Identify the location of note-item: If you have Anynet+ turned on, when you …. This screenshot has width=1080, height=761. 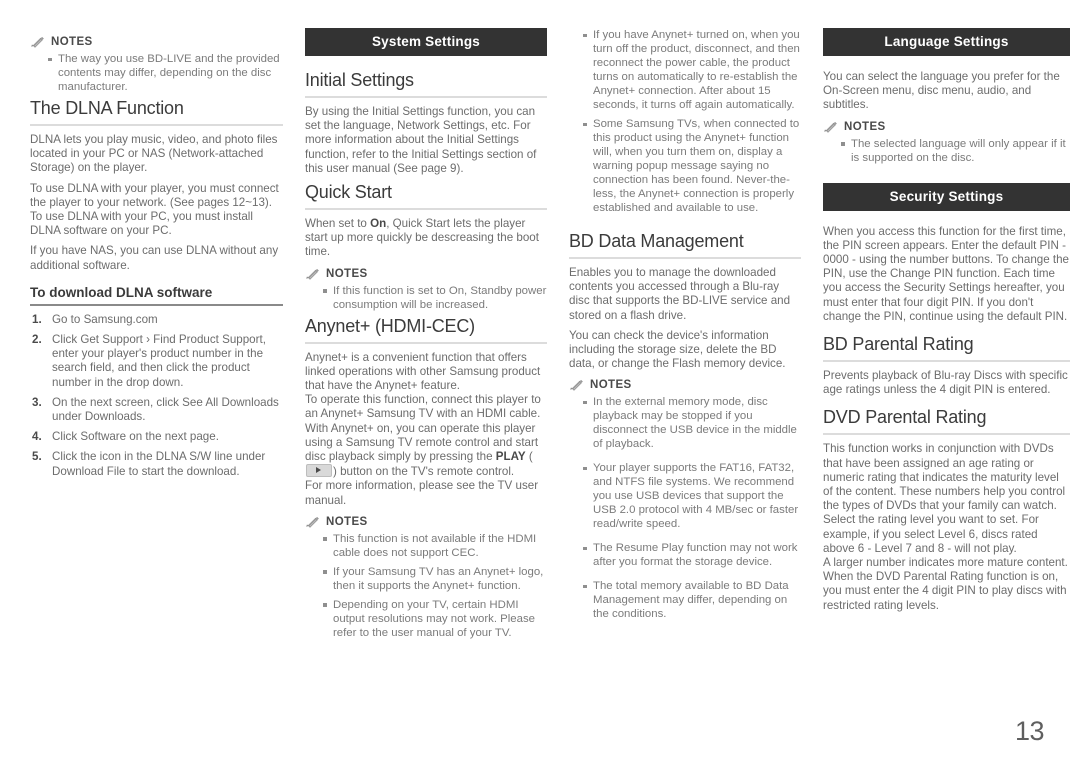
(692, 70).